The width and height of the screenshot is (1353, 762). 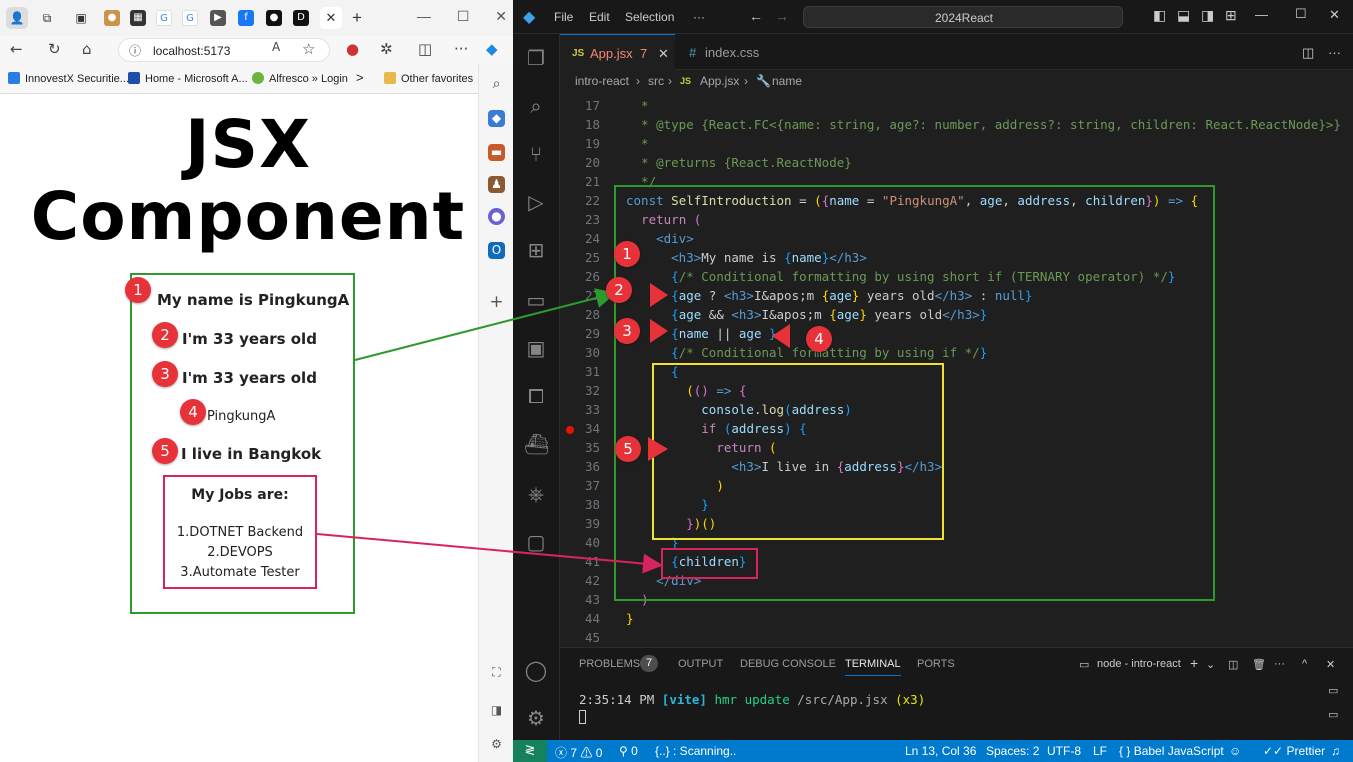 What do you see at coordinates (1301, 14) in the screenshot?
I see `vs-maximize-icon: ☐` at bounding box center [1301, 14].